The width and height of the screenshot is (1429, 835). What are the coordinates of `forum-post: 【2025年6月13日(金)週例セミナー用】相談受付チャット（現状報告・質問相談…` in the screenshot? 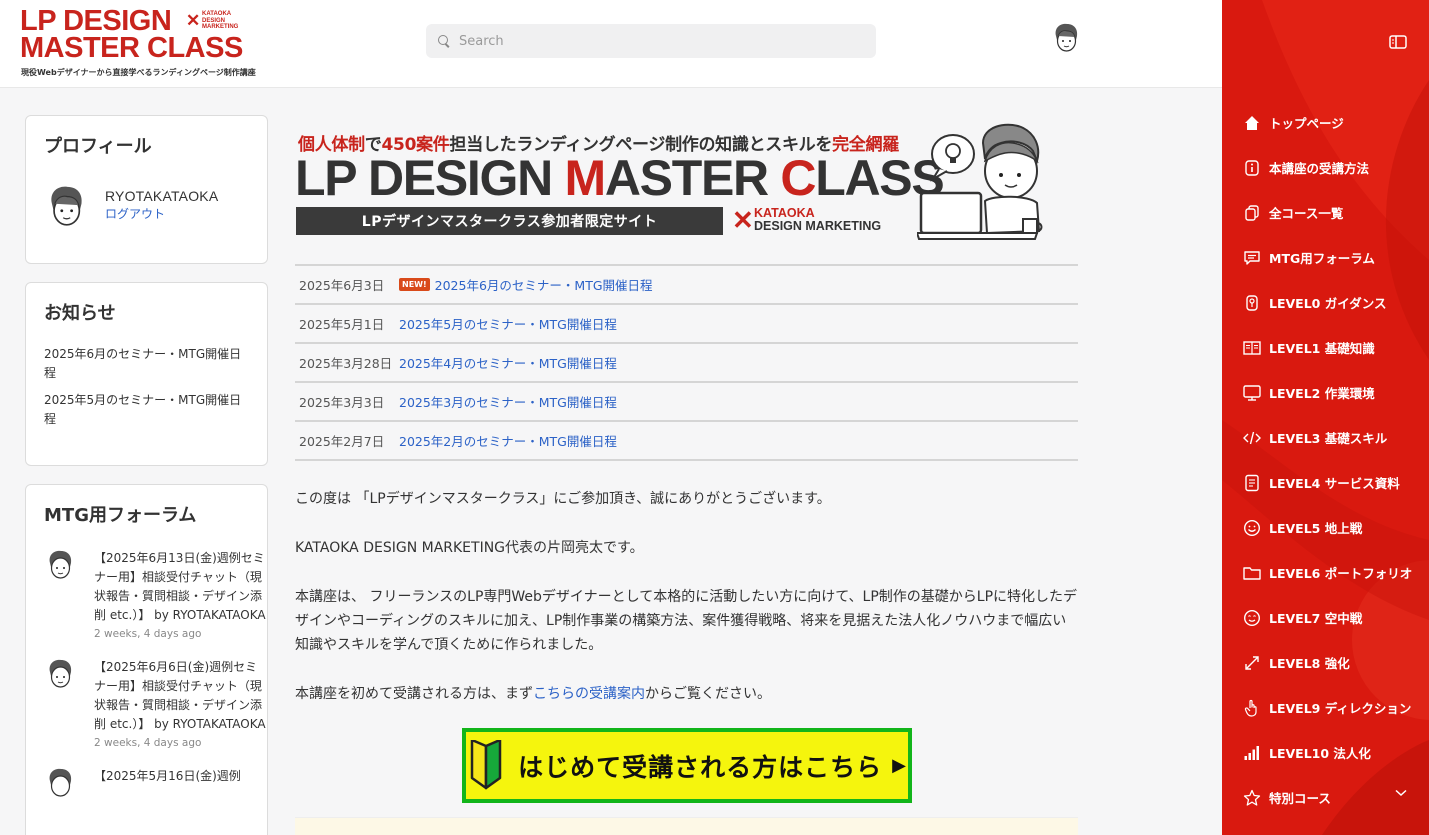 It's located at (155, 594).